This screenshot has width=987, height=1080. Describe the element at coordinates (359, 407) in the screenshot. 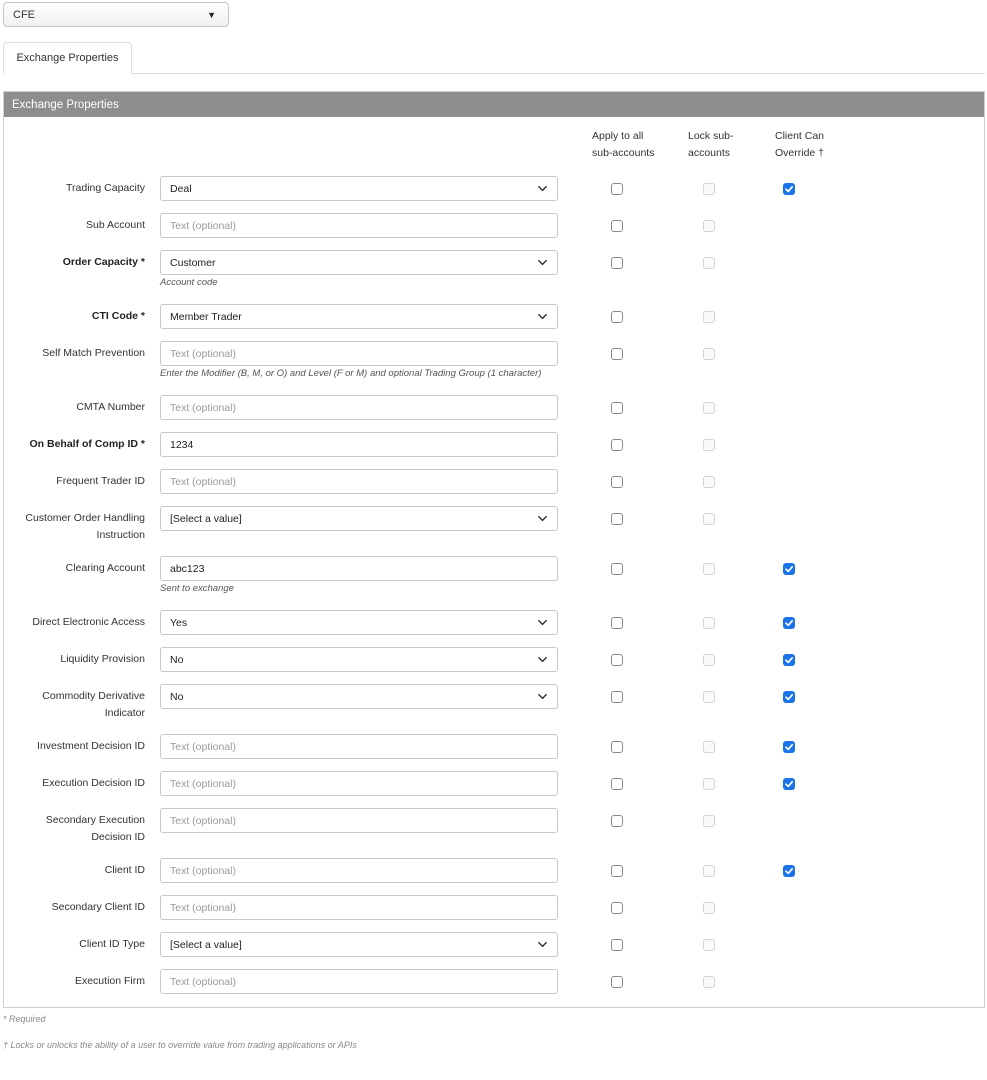

I see `cmta-number-input: Text (optional)` at that location.